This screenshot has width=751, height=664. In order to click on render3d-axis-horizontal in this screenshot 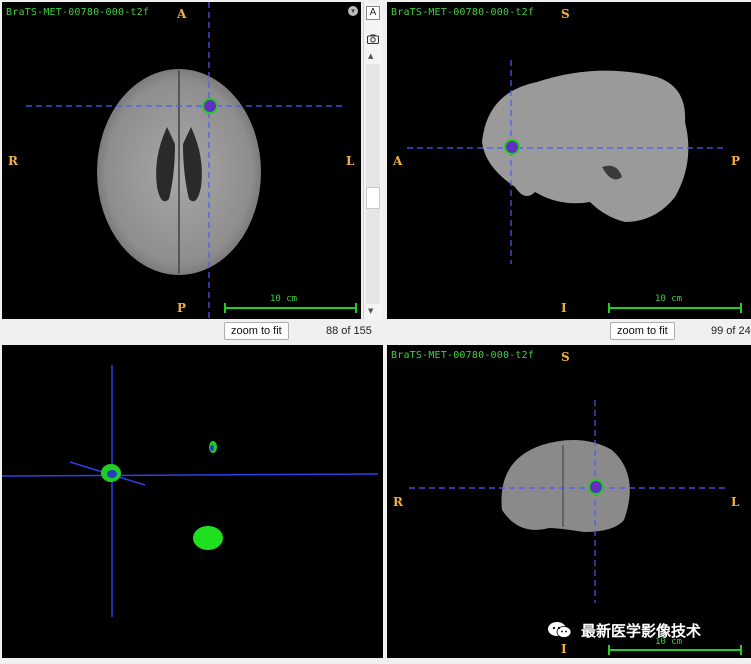, I will do `click(190, 475)`.